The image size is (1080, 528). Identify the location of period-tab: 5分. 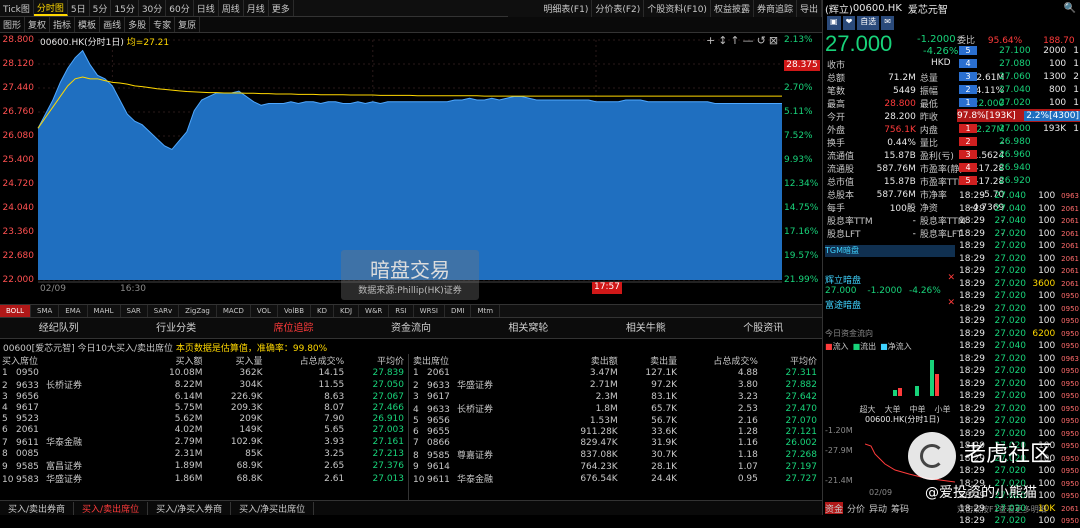
(101, 8).